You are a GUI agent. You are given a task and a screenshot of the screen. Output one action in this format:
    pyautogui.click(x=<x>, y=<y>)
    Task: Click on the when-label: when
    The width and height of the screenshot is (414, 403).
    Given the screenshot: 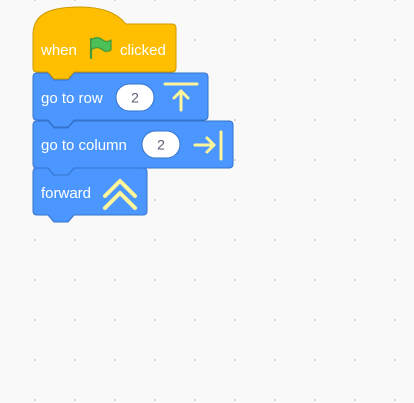 What is the action you would take?
    pyautogui.click(x=58, y=50)
    